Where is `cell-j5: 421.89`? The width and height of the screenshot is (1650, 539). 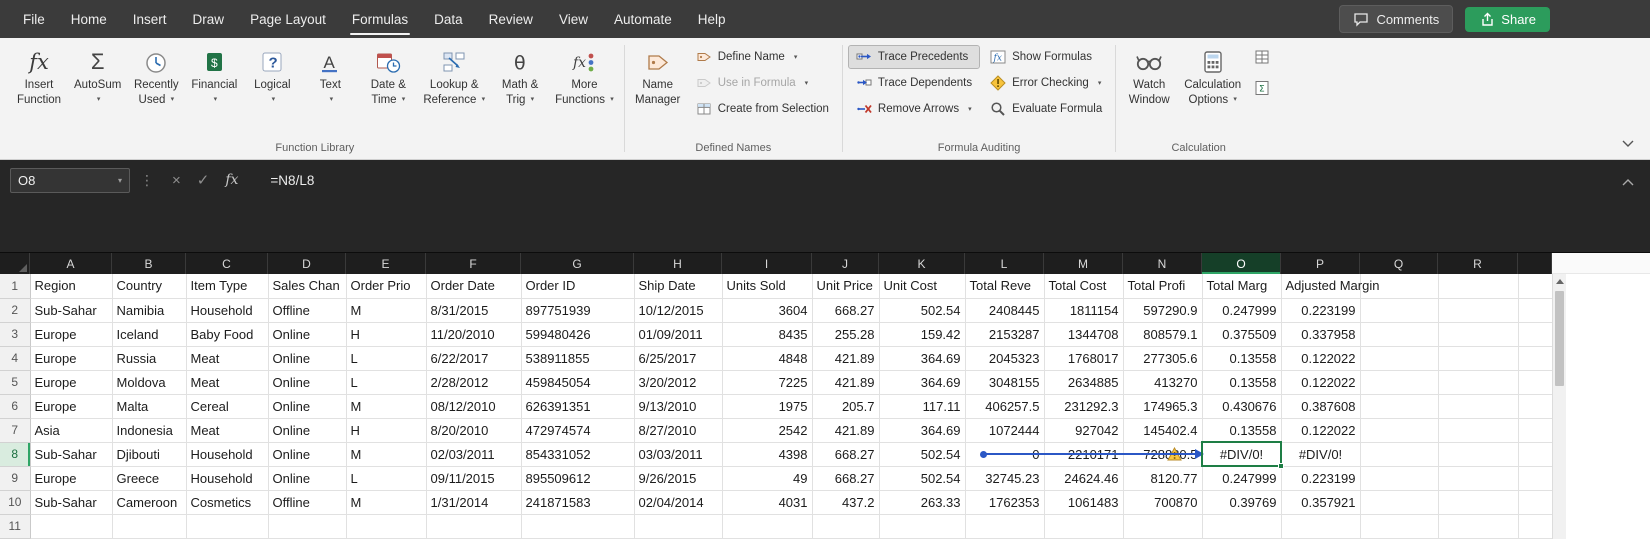 cell-j5: 421.89 is located at coordinates (846, 382).